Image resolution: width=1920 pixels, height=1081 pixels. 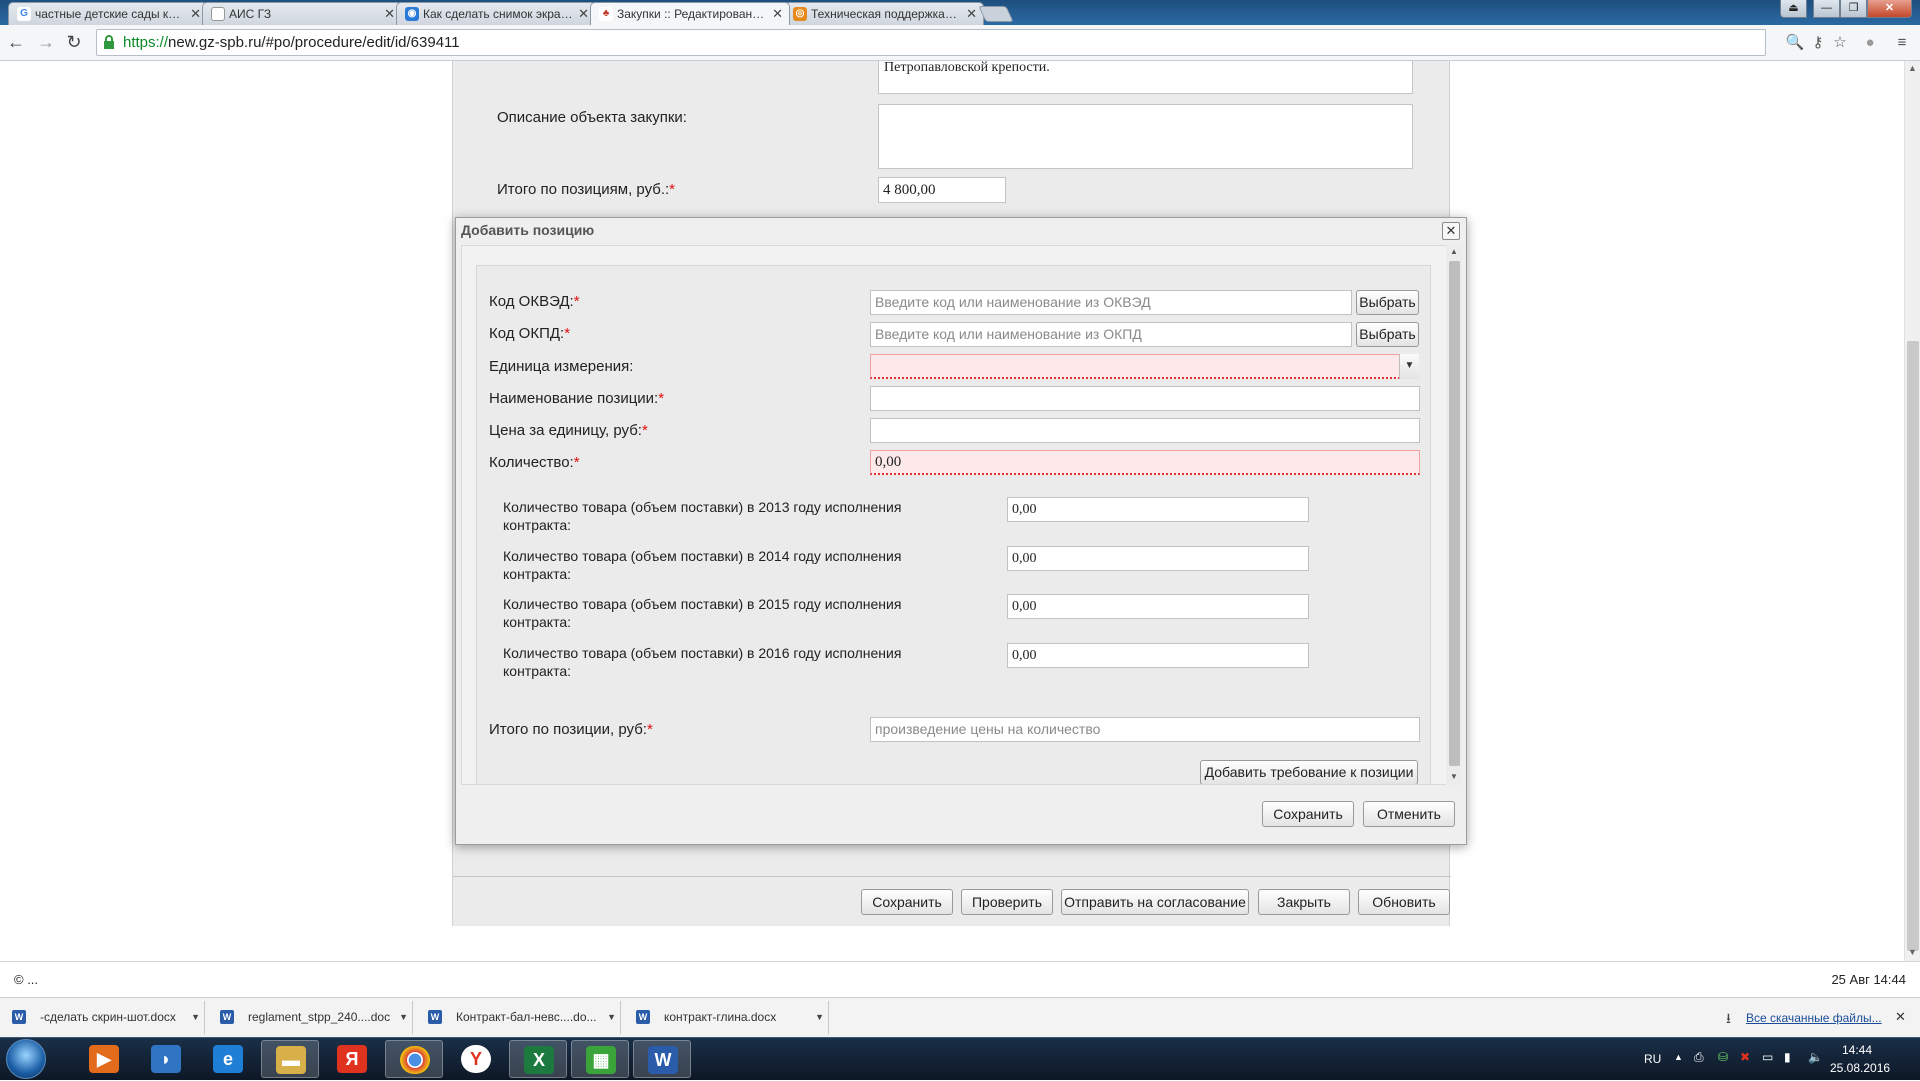 What do you see at coordinates (290, 1059) in the screenshot?
I see `explorer-app: ▬` at bounding box center [290, 1059].